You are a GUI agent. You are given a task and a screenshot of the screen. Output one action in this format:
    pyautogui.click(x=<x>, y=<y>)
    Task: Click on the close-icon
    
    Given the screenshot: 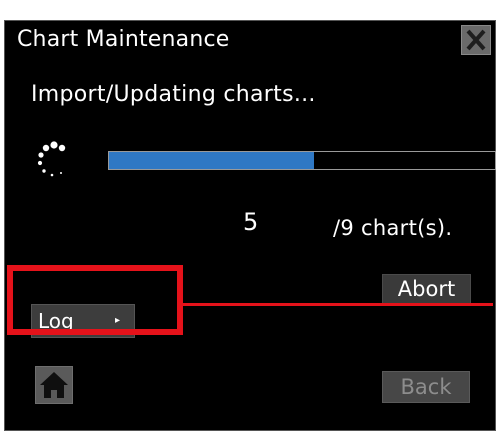 What is the action you would take?
    pyautogui.click(x=476, y=40)
    